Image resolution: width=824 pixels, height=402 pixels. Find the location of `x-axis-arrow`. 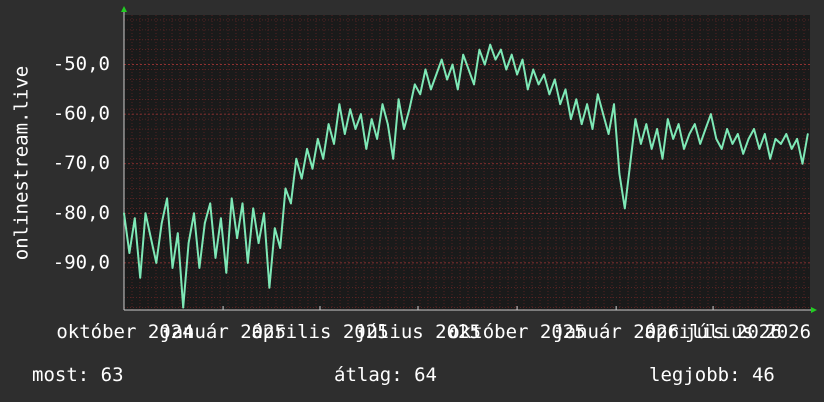

x-axis-arrow is located at coordinates (814, 310).